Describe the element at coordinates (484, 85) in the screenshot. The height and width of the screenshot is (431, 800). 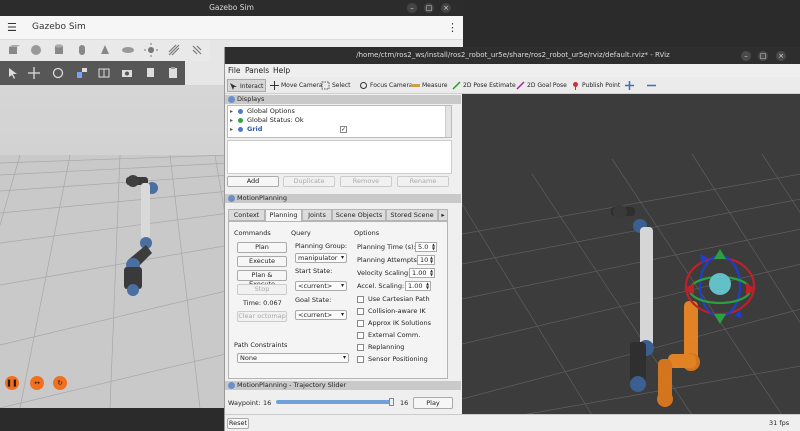
I see `tool-2d-pose-estimate: 2D Pose Estimate` at that location.